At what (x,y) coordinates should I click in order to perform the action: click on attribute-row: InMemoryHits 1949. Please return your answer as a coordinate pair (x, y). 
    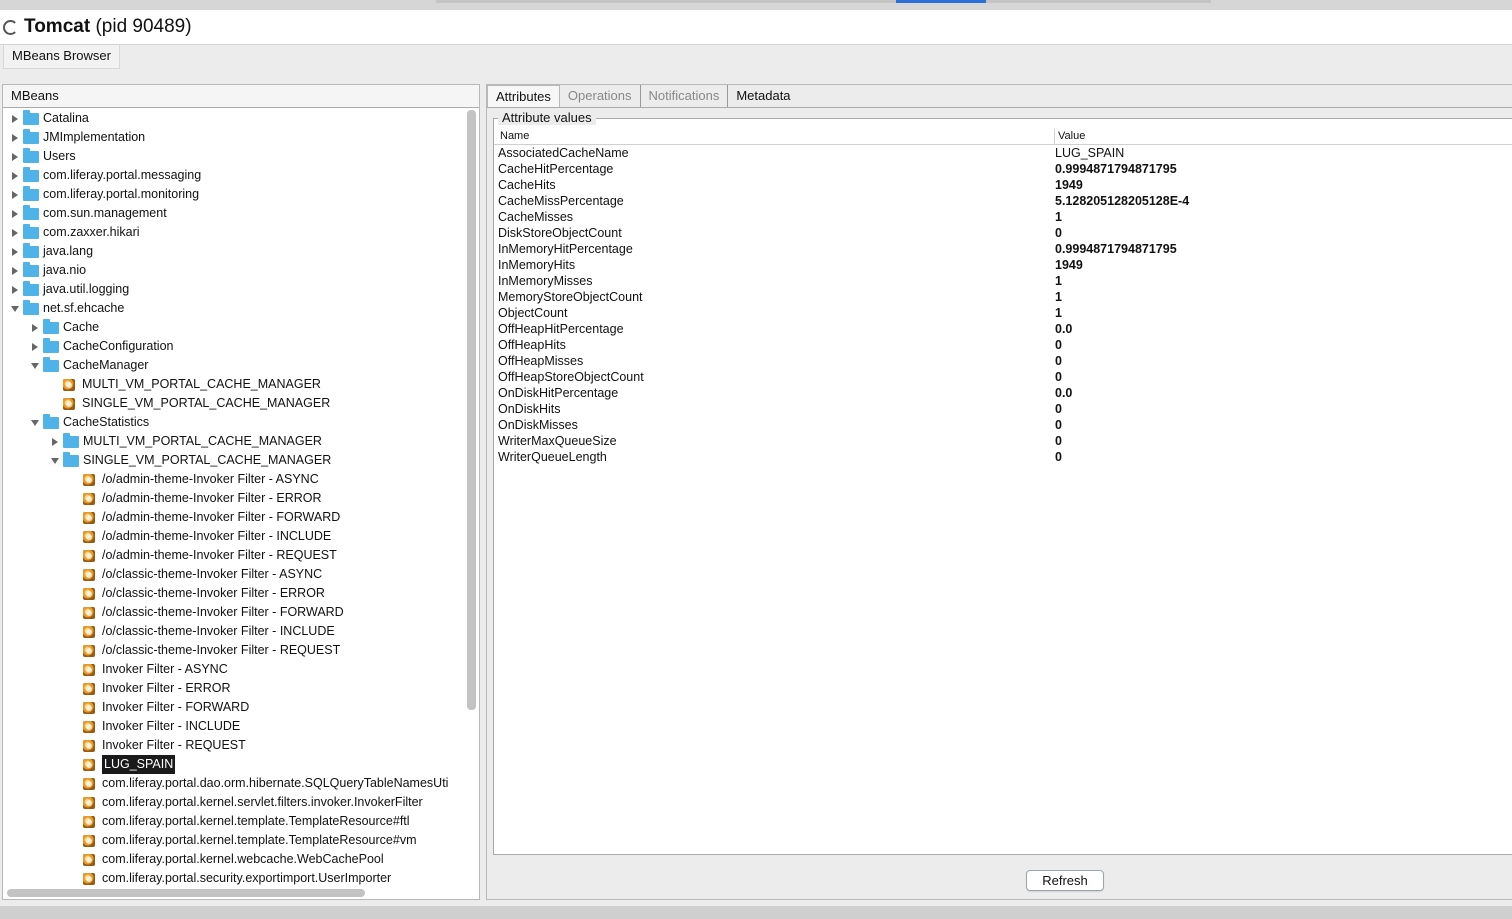
    Looking at the image, I should click on (1003, 265).